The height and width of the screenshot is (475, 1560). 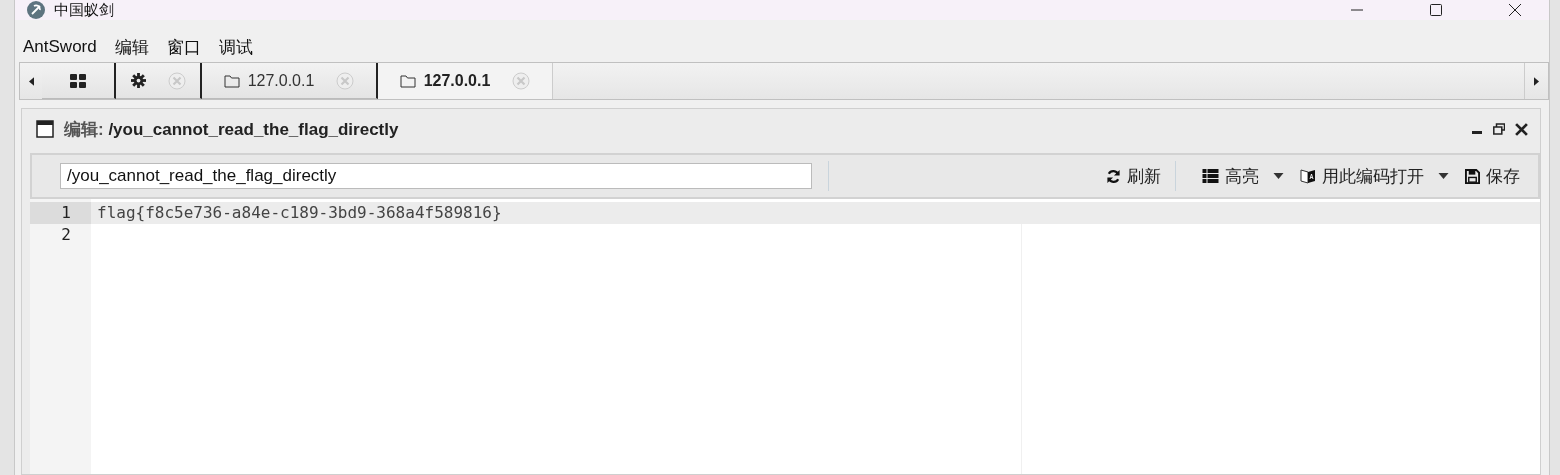 What do you see at coordinates (1472, 176) in the screenshot?
I see `save-icon` at bounding box center [1472, 176].